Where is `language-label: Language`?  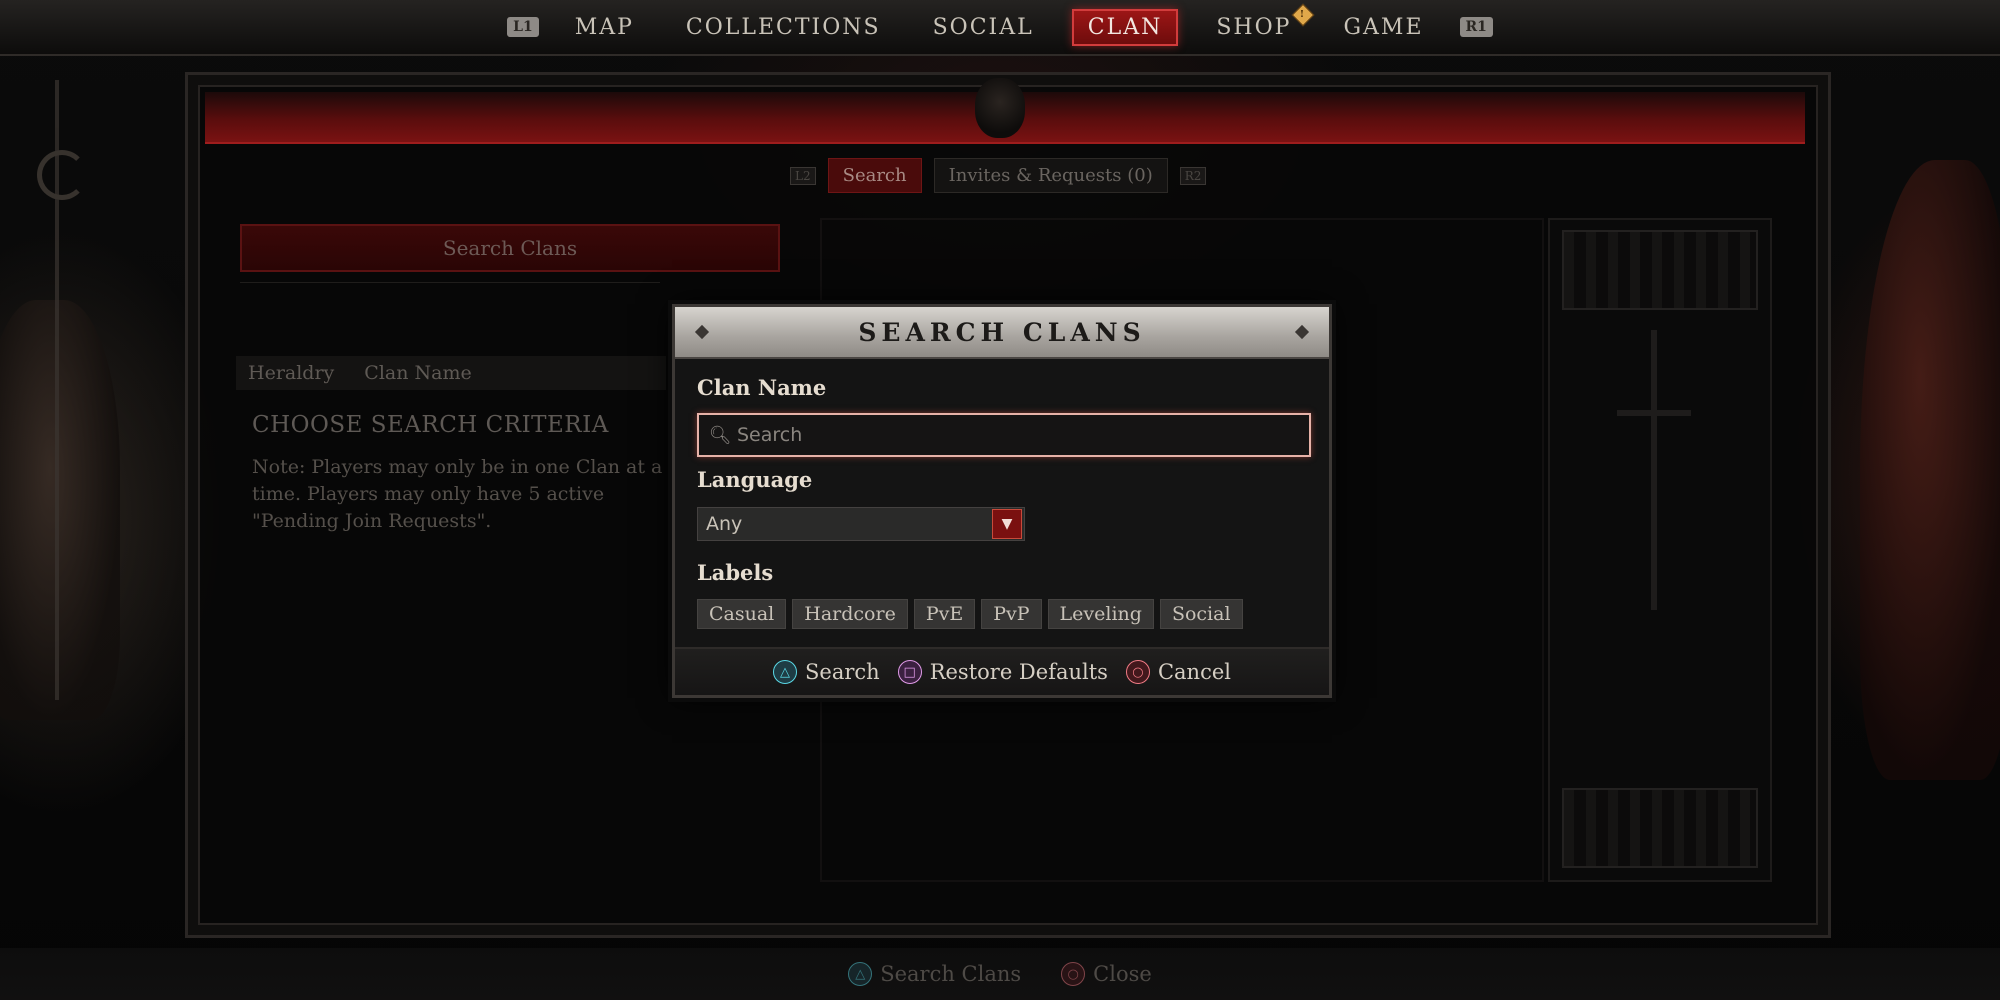 language-label: Language is located at coordinates (755, 479).